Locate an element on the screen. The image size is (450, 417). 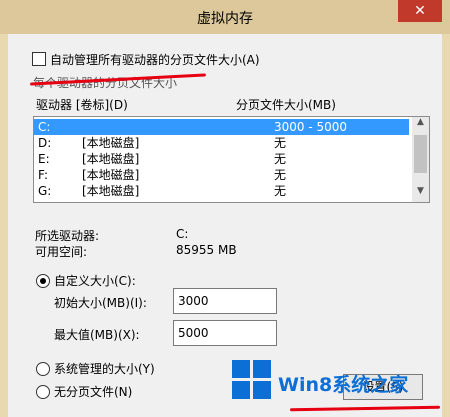
table-row: E: [本地磁盘] 无 is located at coordinates (221, 159).